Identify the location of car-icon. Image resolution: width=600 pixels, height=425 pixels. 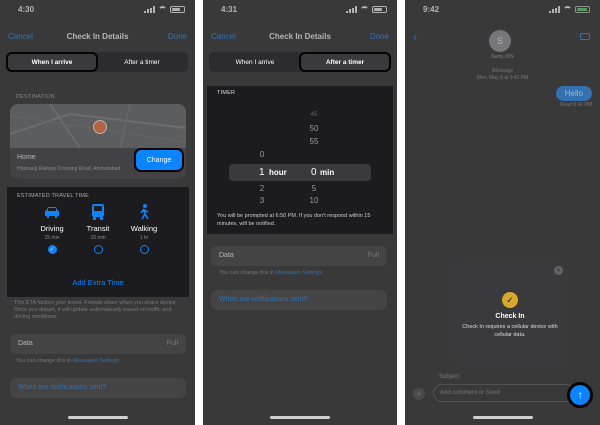
(52, 212).